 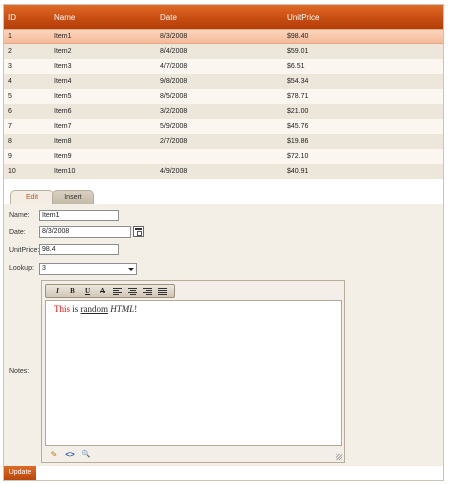 I want to click on editor-mode-bar: ✎ <> 🔍, so click(x=70, y=454).